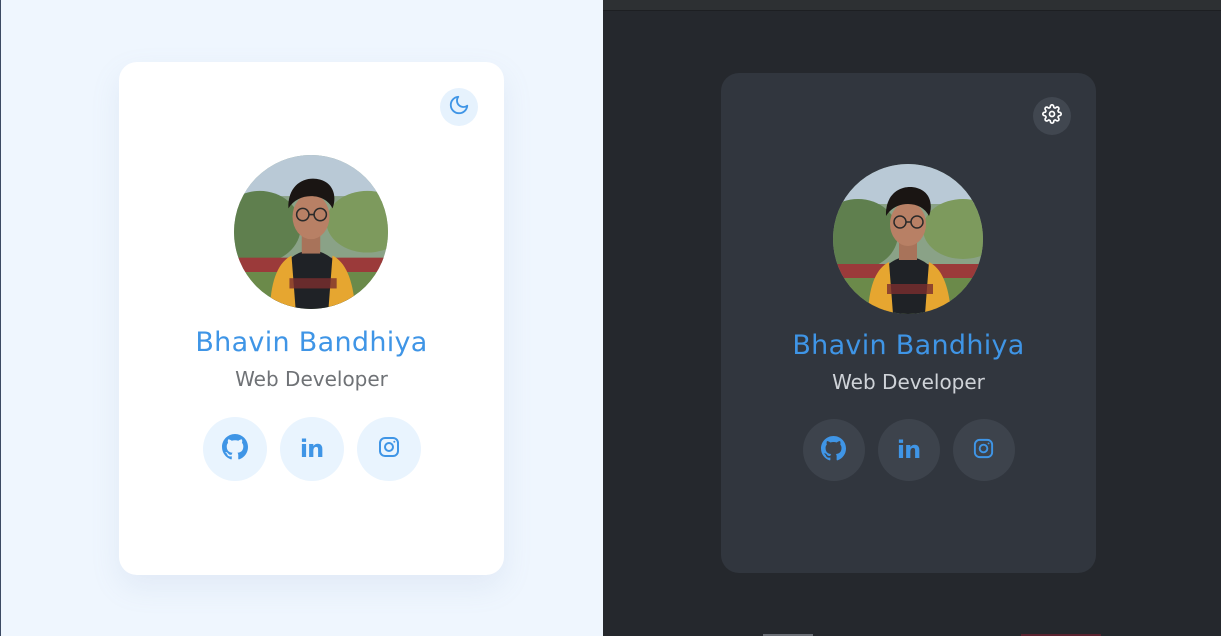 The height and width of the screenshot is (636, 1221). I want to click on gear-icon, so click(1052, 116).